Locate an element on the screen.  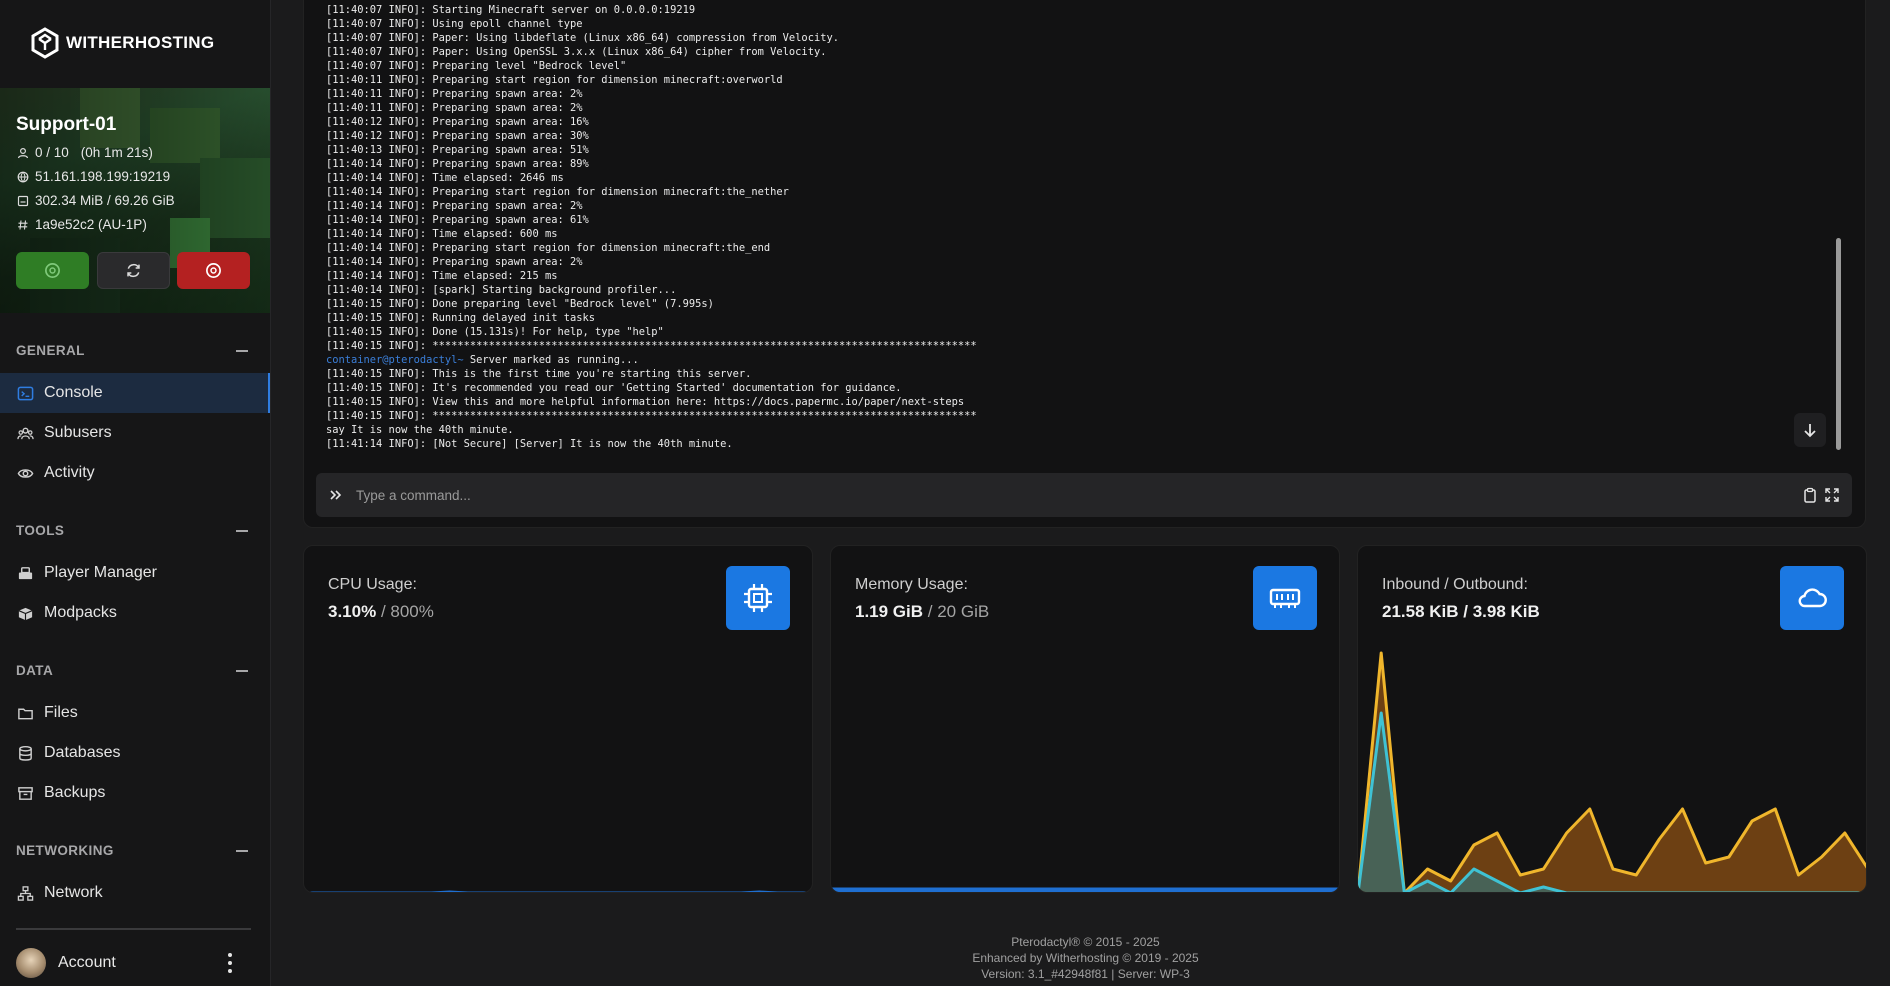
server-address: 51.161.198.199:19219 is located at coordinates (102, 176).